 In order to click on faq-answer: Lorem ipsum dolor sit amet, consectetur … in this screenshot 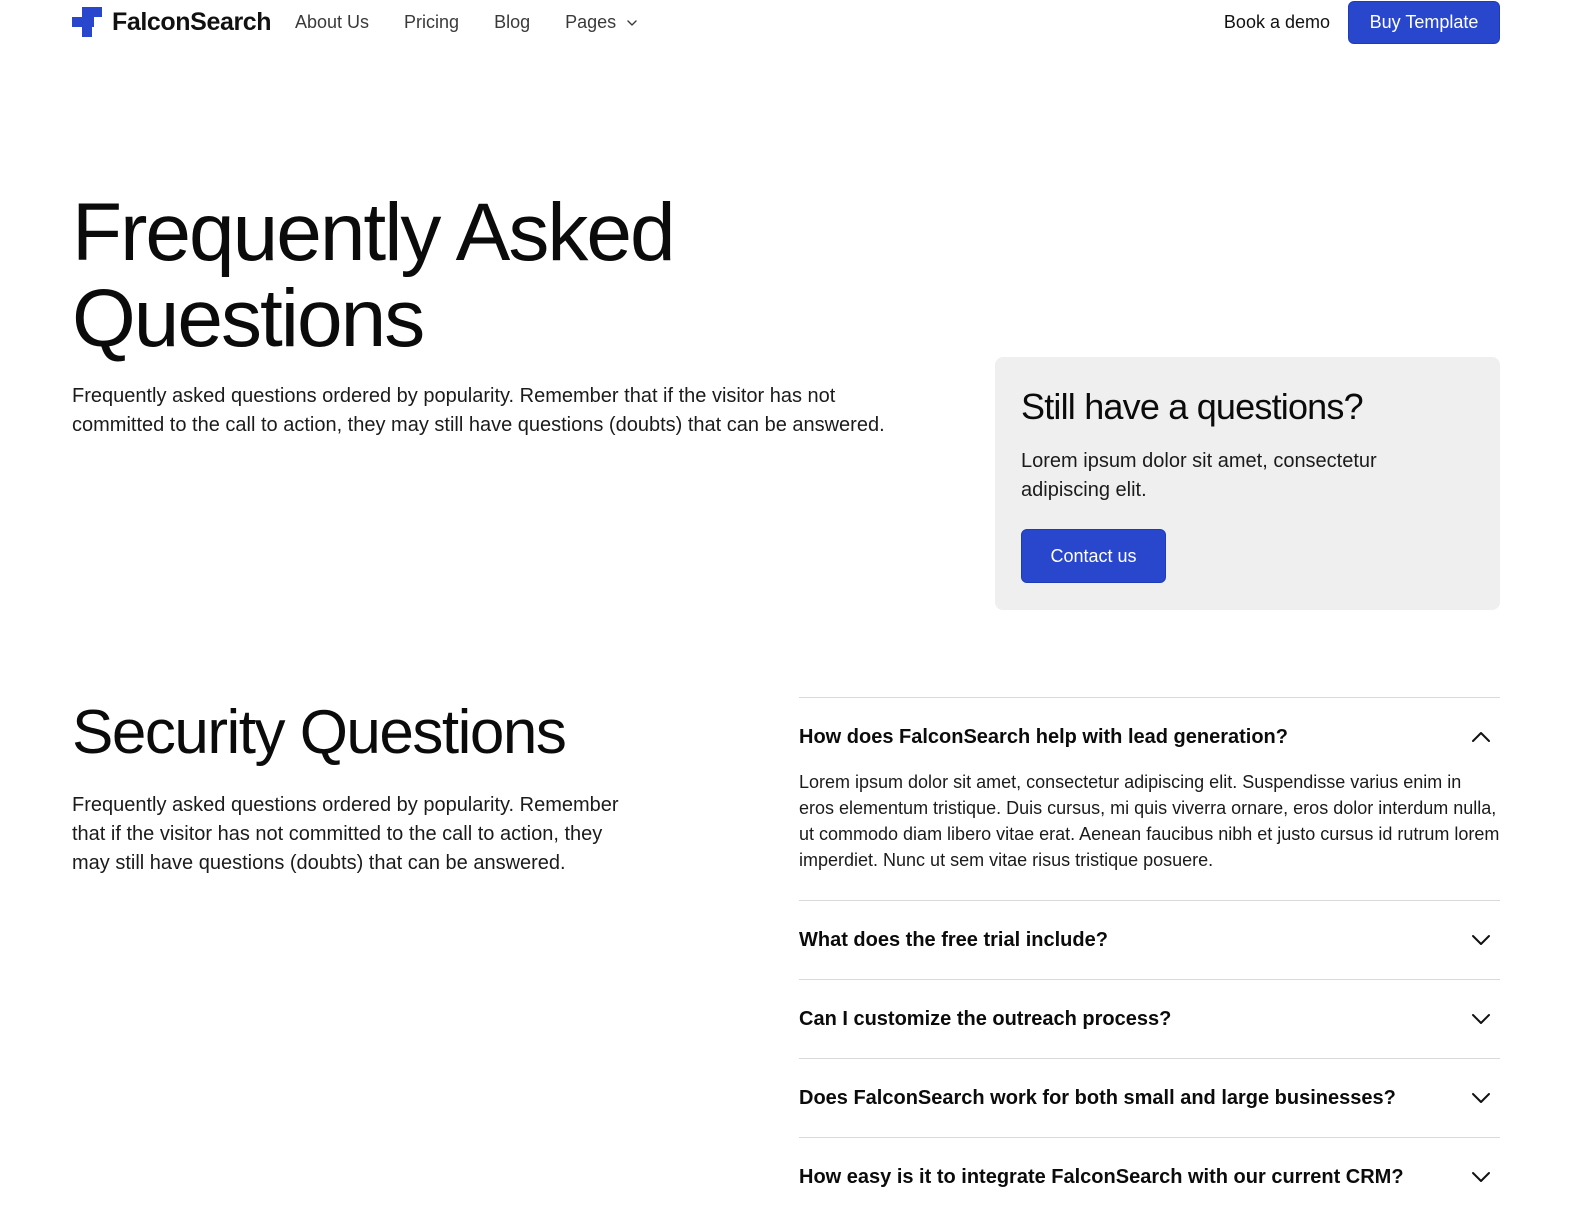, I will do `click(1149, 821)`.